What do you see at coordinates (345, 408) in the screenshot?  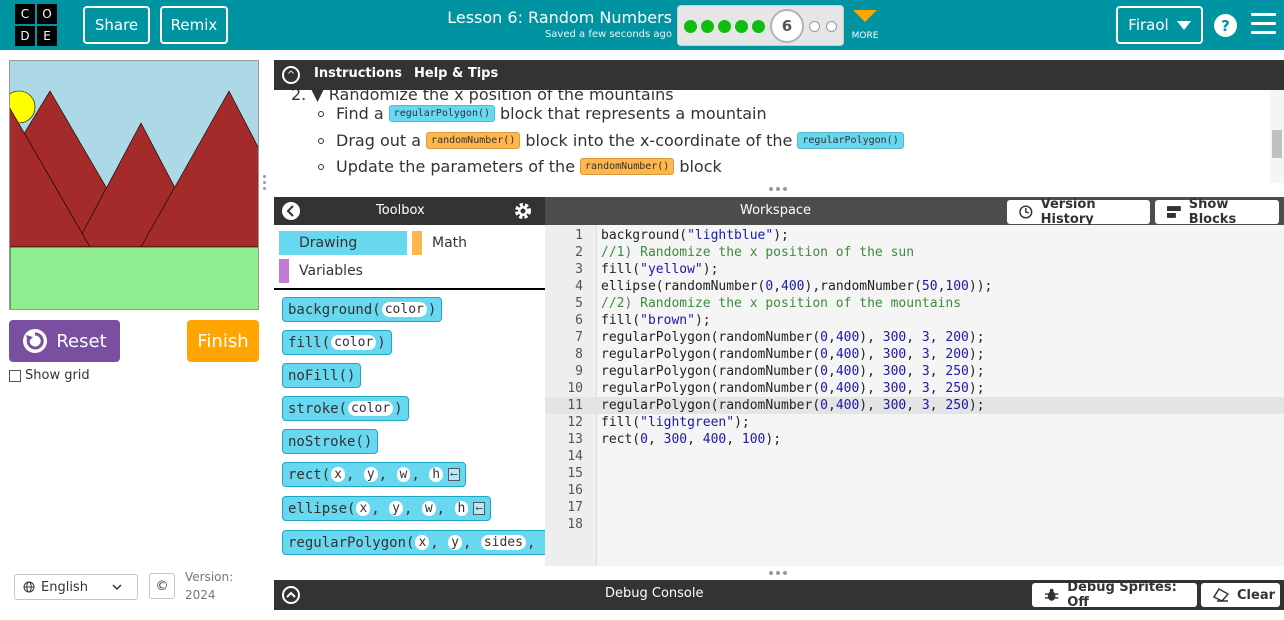 I see `block-stroke: stroke(color)` at bounding box center [345, 408].